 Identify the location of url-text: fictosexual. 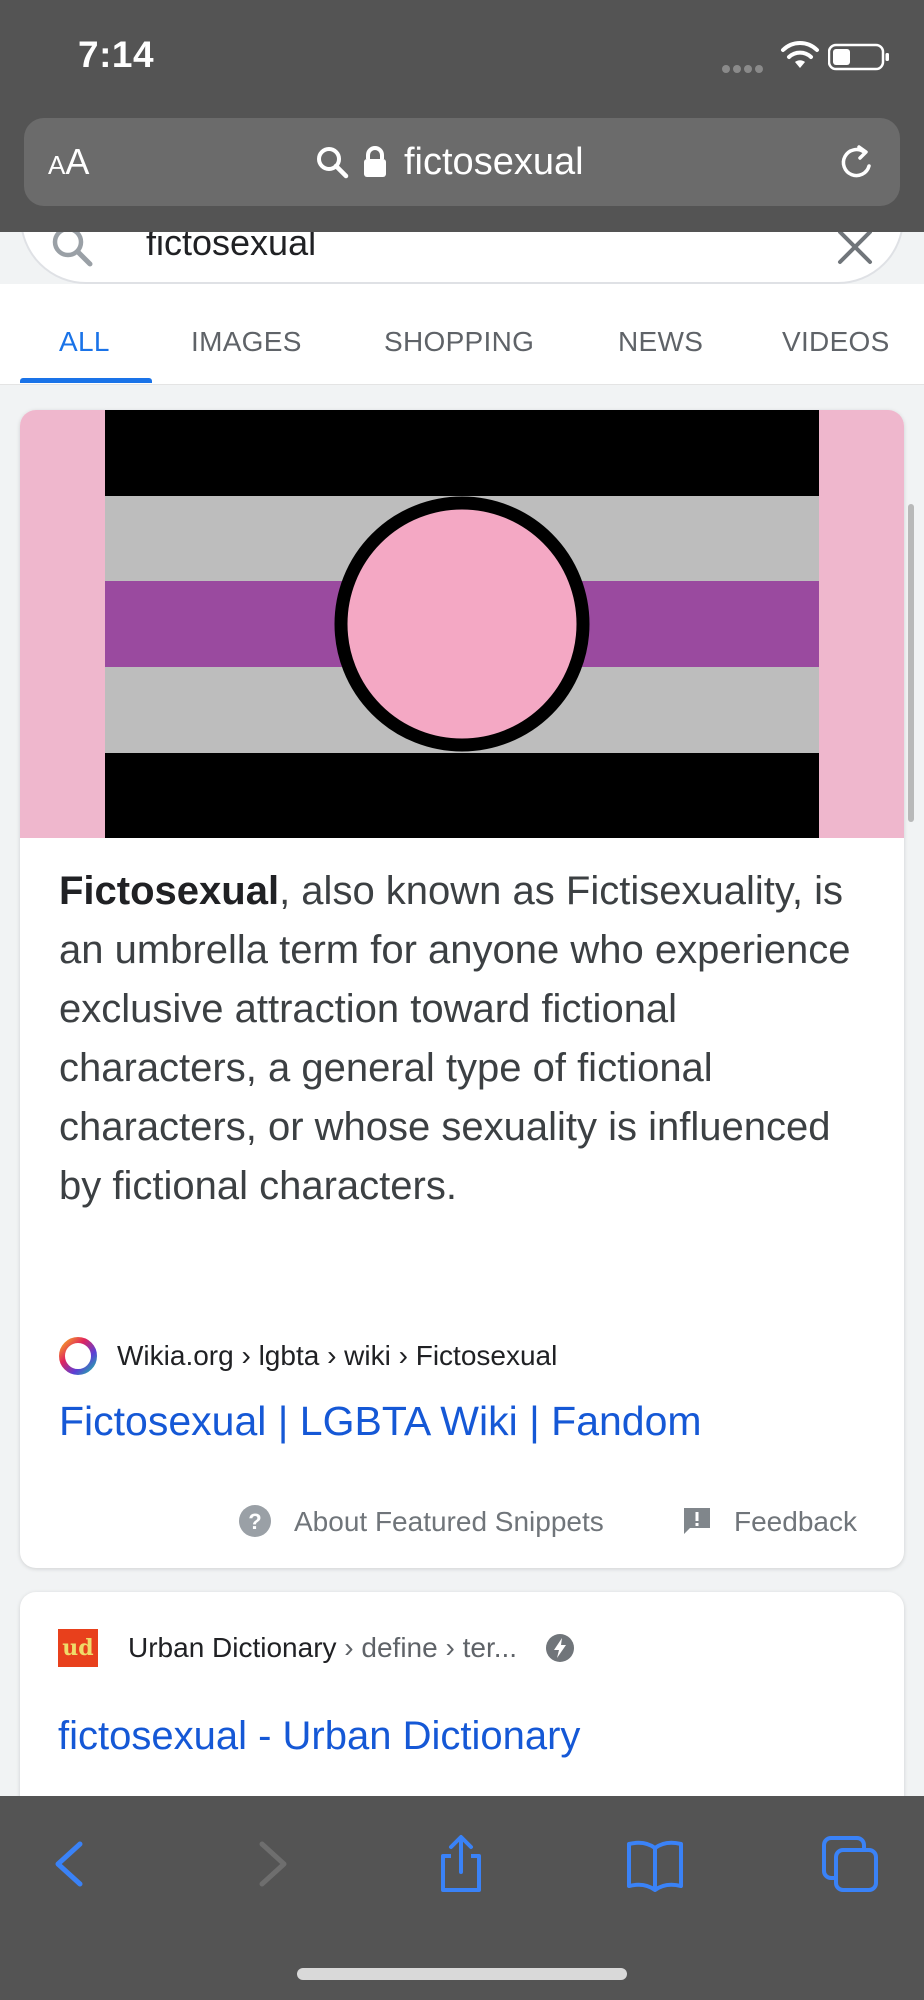
(494, 162).